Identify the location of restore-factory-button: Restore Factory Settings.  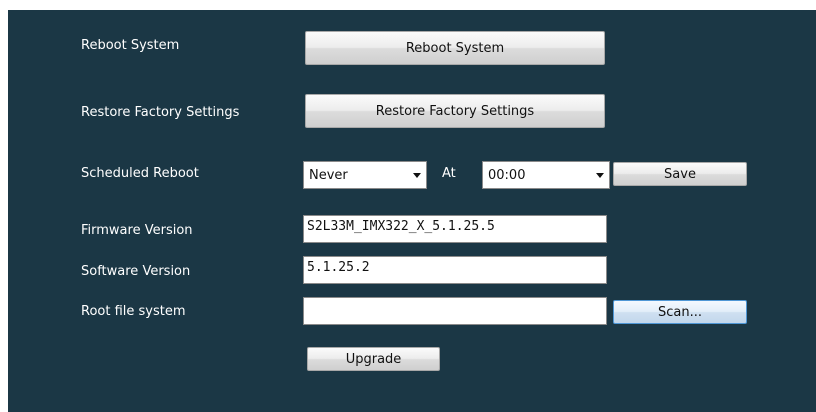
(455, 111).